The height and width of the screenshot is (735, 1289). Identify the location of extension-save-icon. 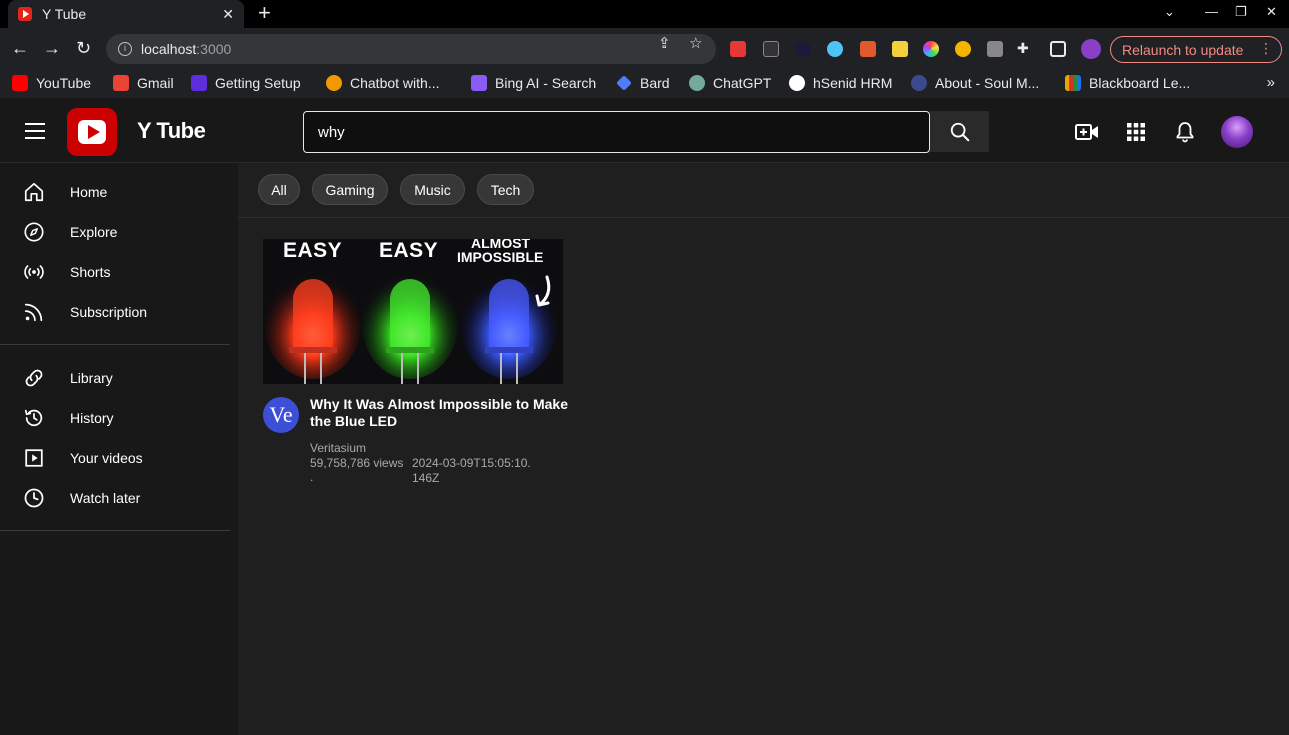
(995, 49).